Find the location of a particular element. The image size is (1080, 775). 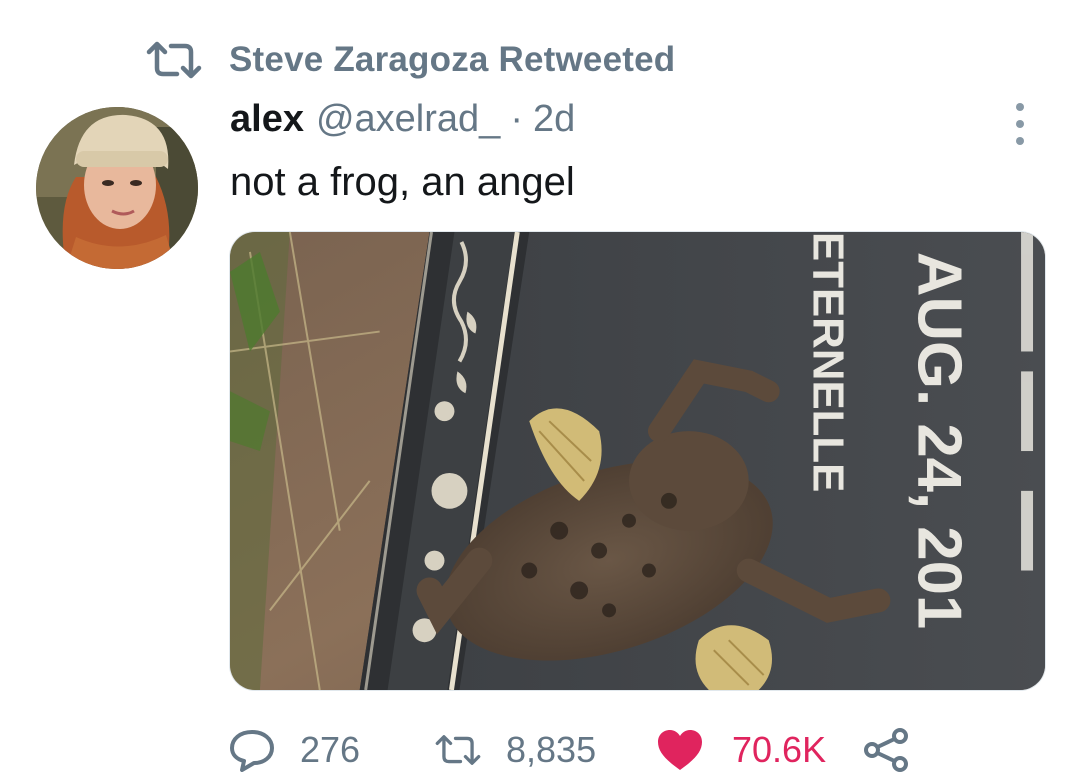

author-name: alex is located at coordinates (267, 119).